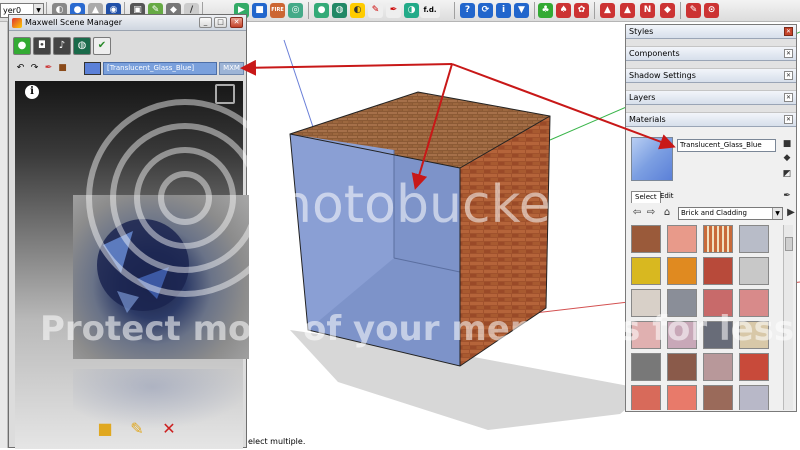 Image resolution: width=800 pixels, height=450 pixels. I want to click on export-icon: ▼, so click(521, 10).